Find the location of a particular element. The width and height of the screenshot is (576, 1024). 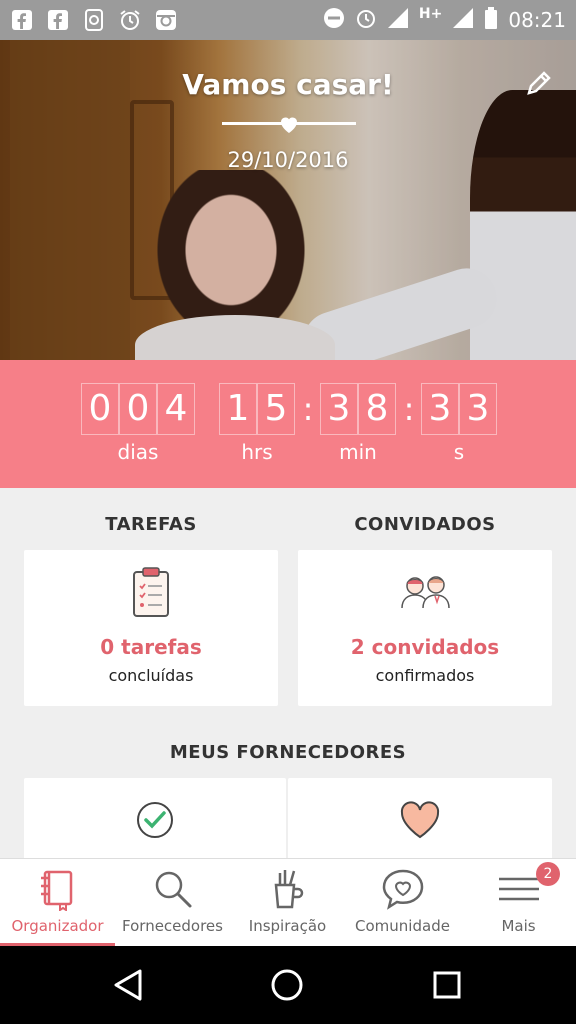

vendors-title: MEUS FORNECEDORES is located at coordinates (288, 752).